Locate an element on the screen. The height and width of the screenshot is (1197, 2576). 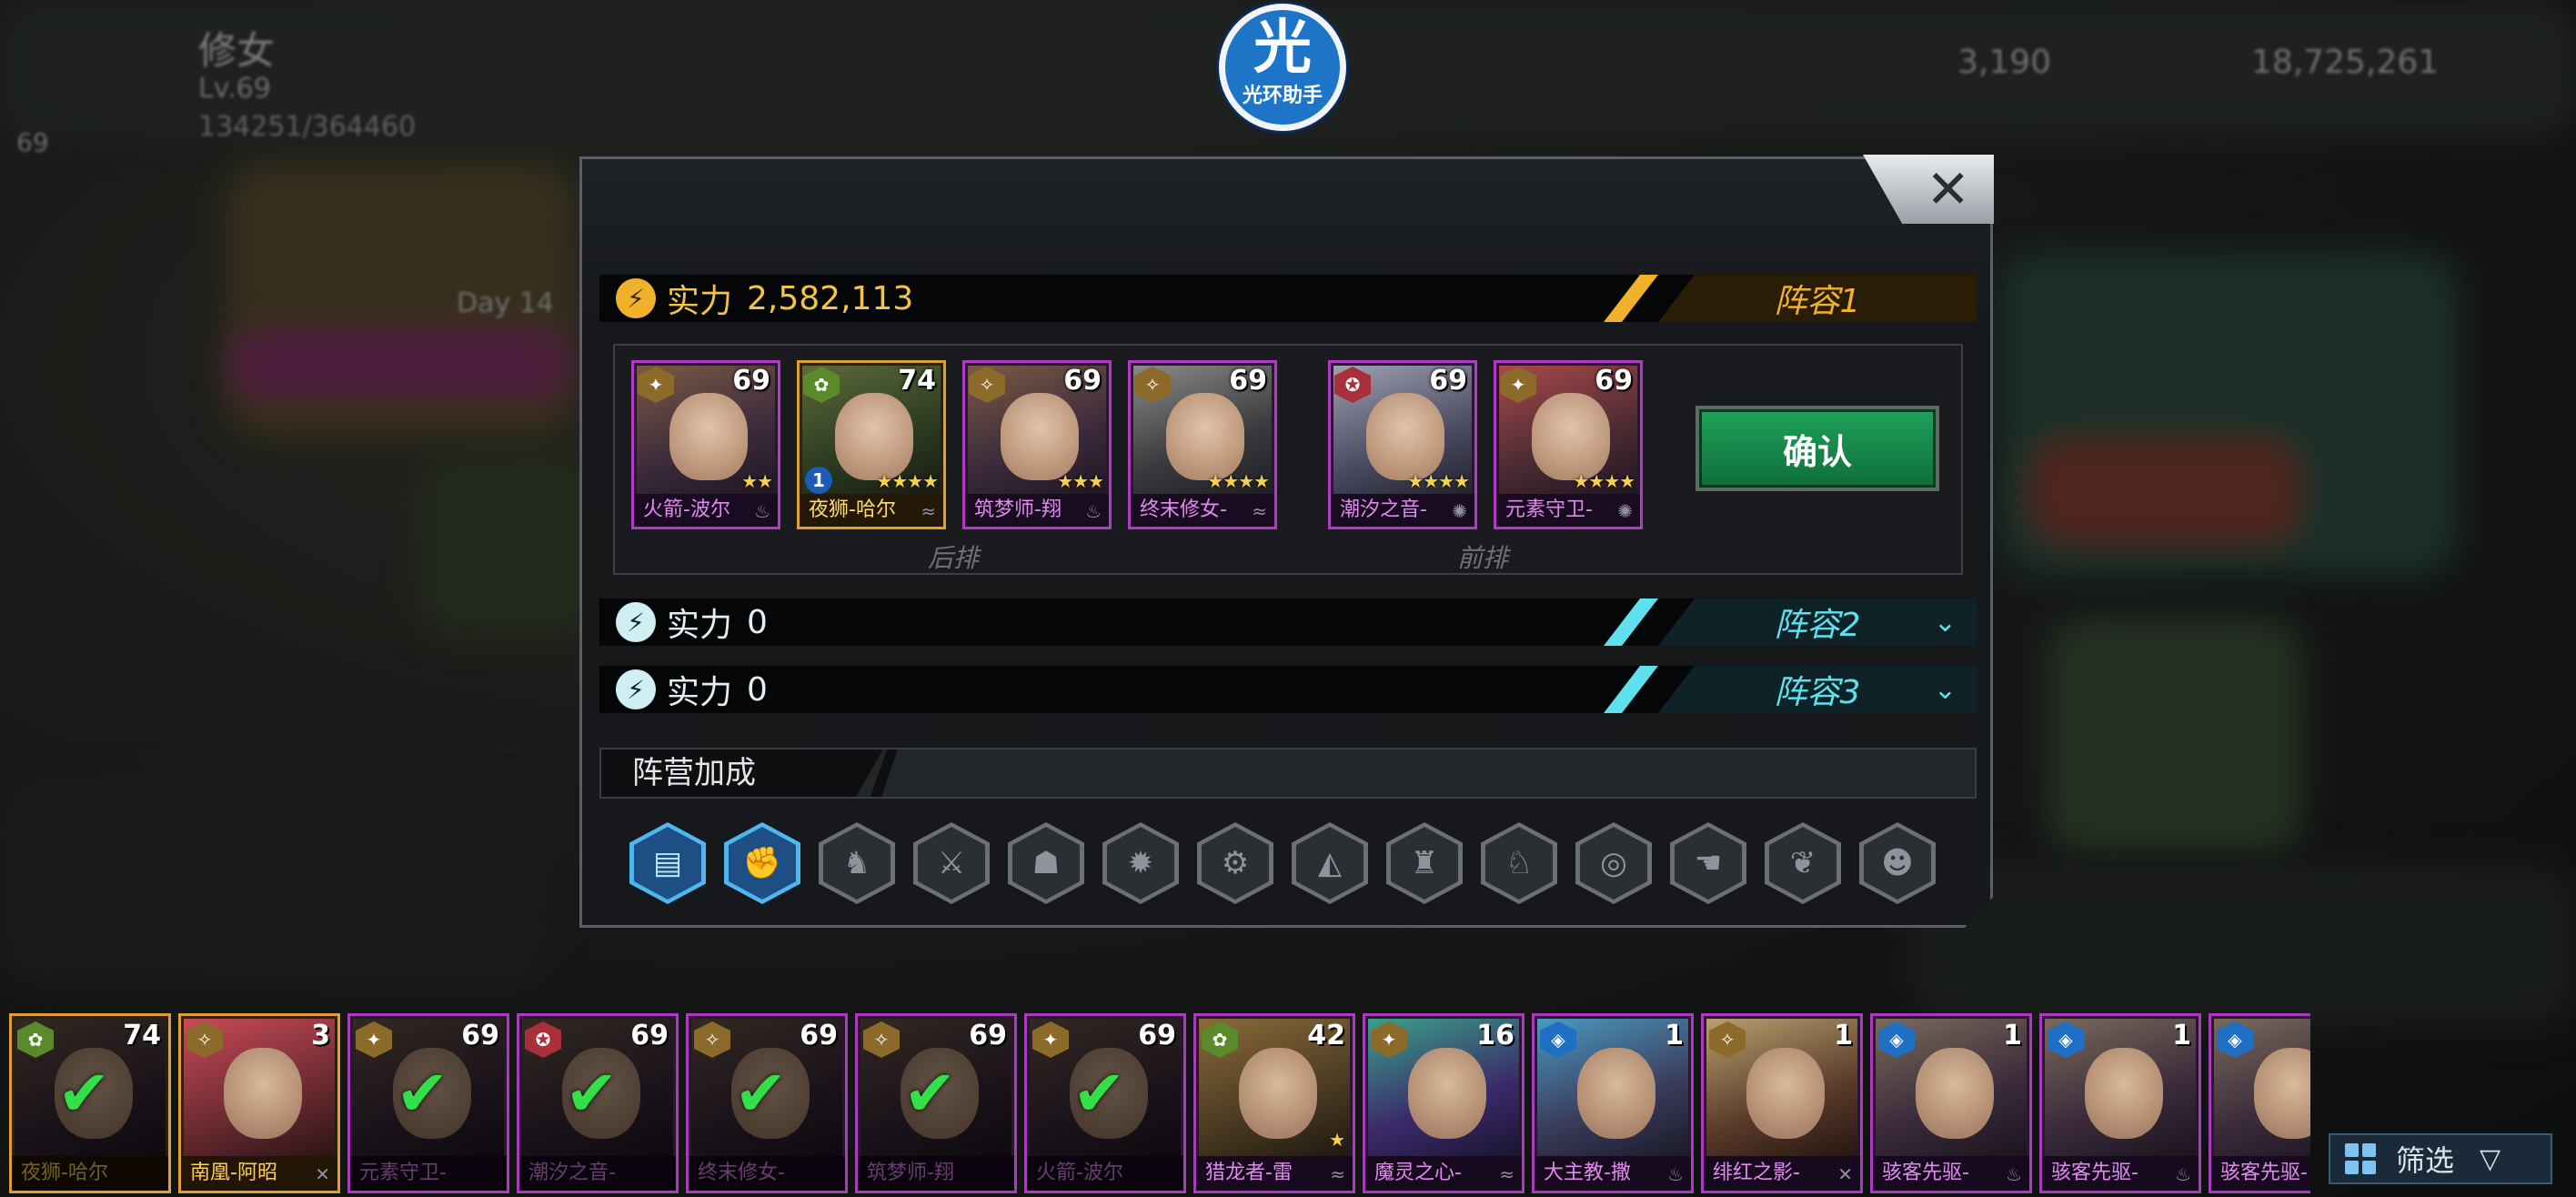
team-bar-2: ⚡ 实力 0 阵容2 ⌄ is located at coordinates (1288, 622).